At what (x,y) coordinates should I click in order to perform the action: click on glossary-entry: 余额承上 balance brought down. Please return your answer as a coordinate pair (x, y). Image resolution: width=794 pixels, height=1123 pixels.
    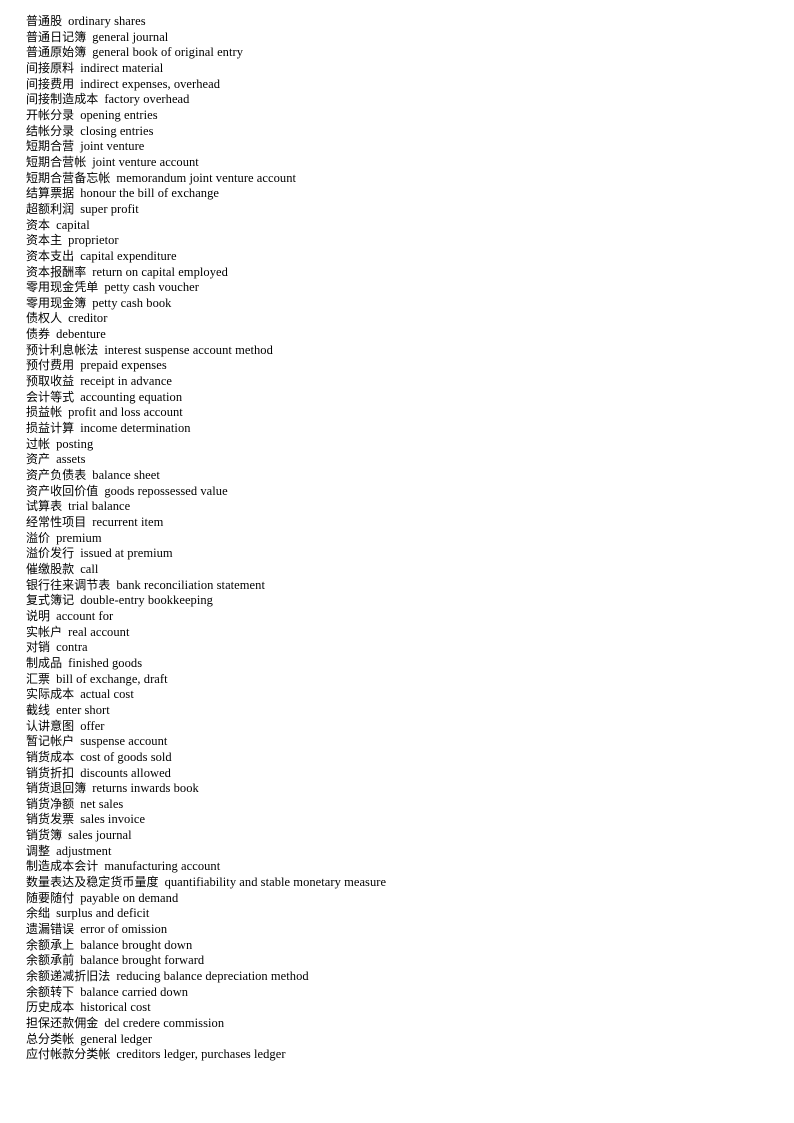
    Looking at the image, I should click on (410, 946).